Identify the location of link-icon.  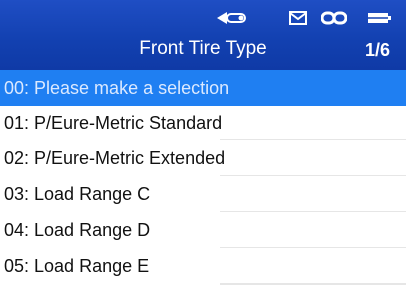
(334, 18).